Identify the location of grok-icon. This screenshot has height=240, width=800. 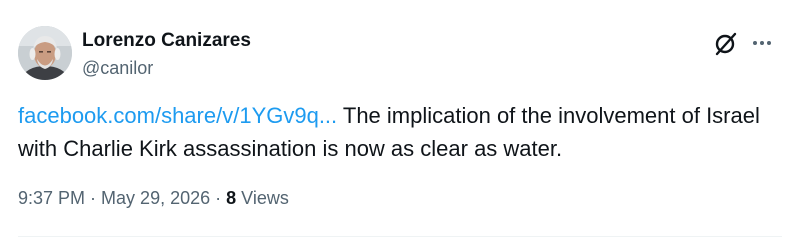
(726, 43).